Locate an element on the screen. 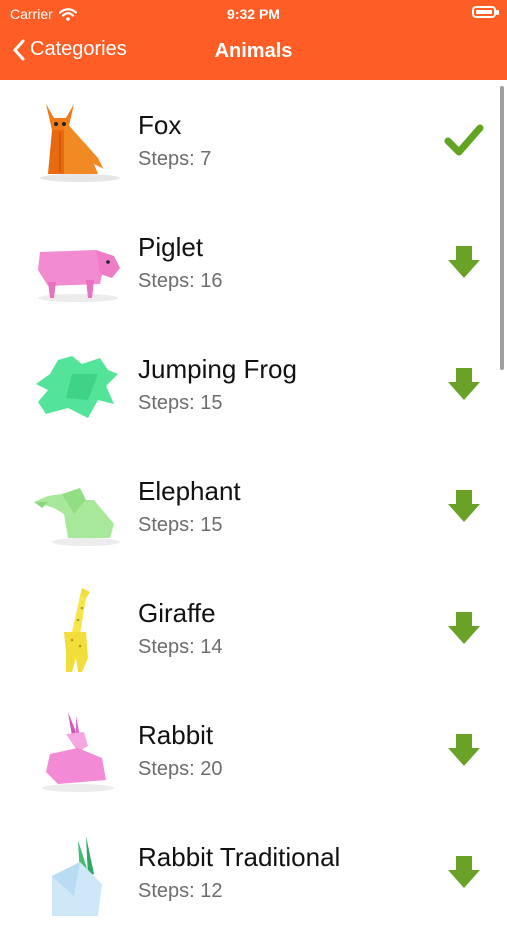  item-steps: Steps: 16 is located at coordinates (180, 281).